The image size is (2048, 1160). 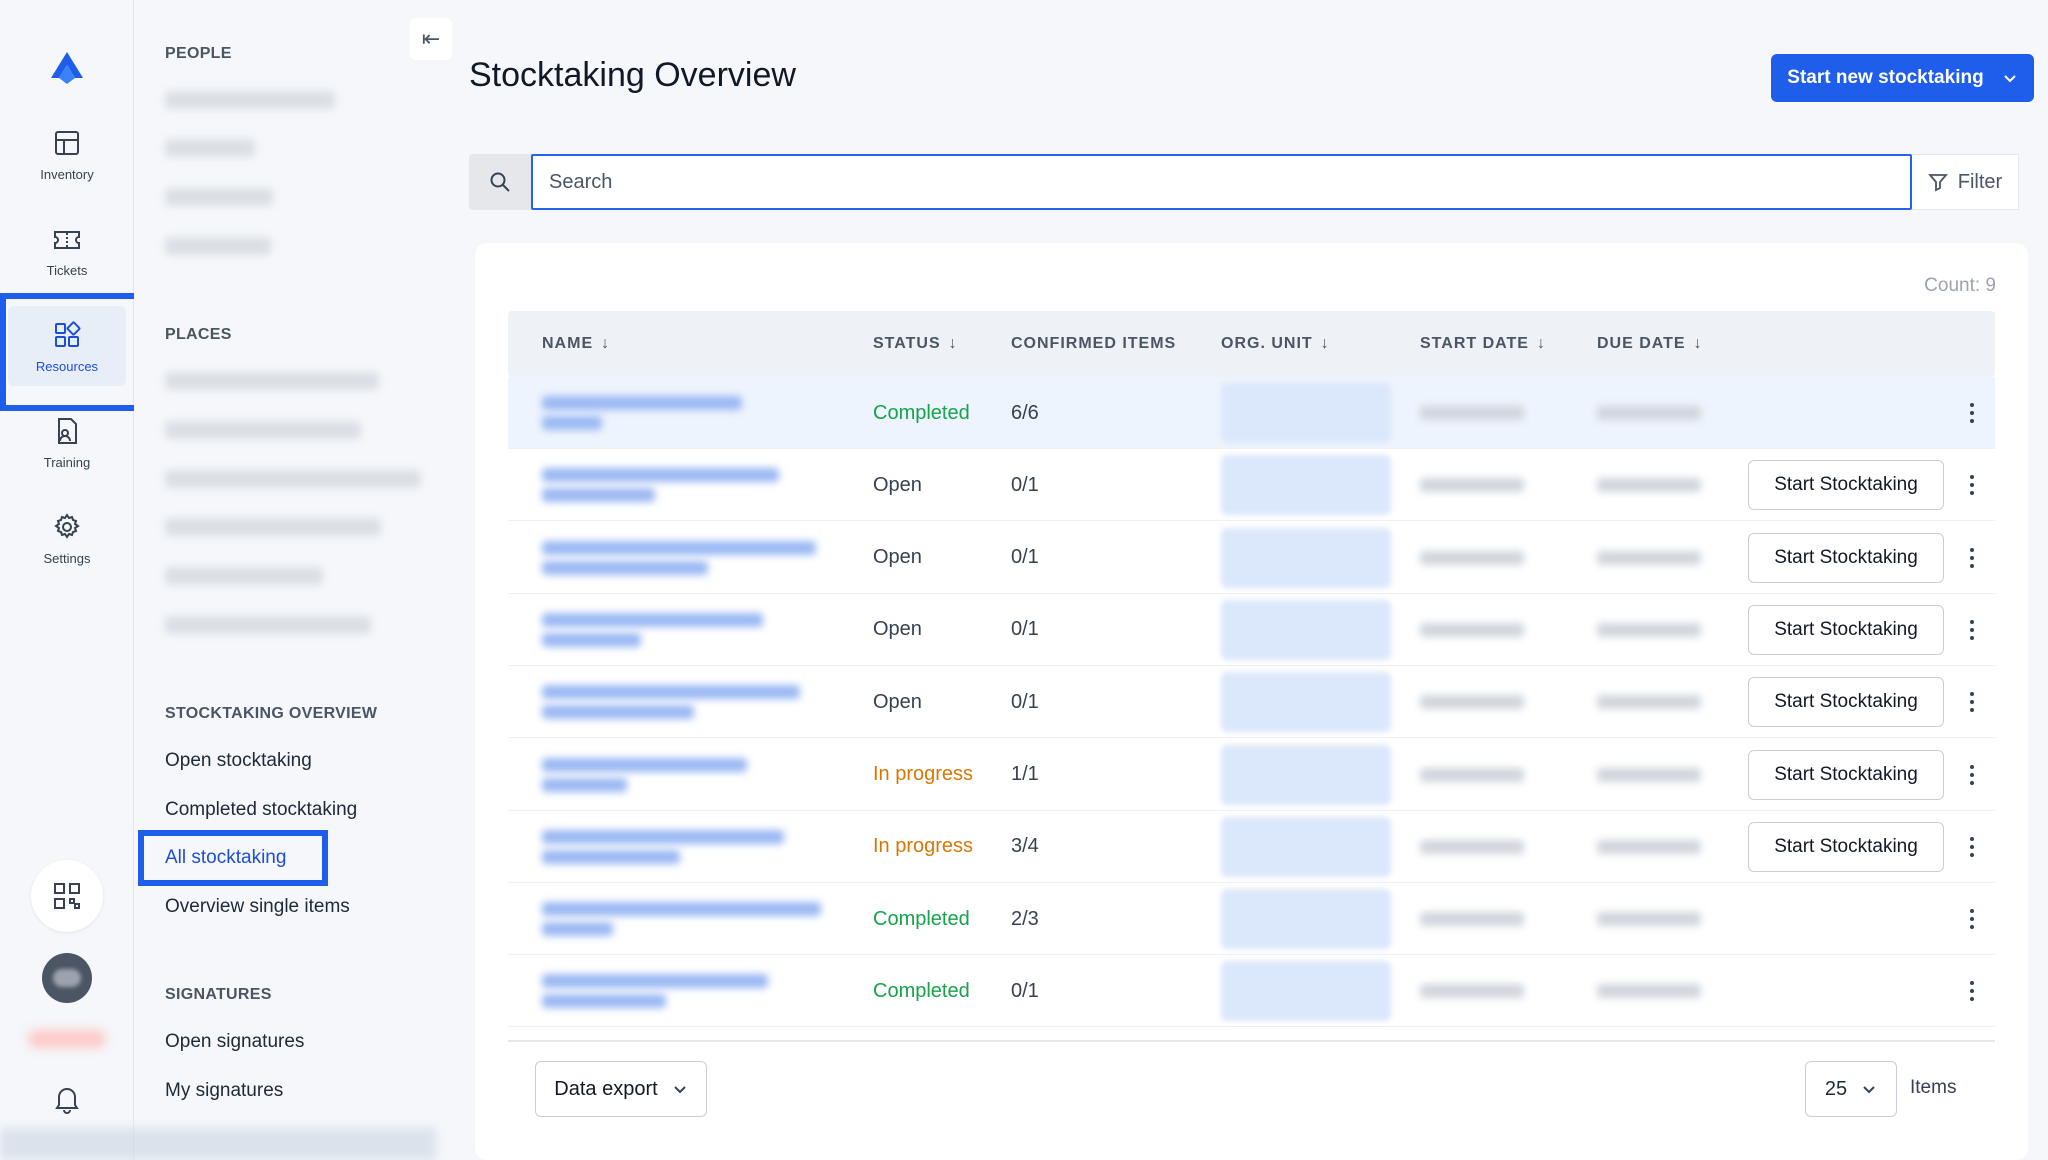 I want to click on filter-icon, so click(x=1937, y=183).